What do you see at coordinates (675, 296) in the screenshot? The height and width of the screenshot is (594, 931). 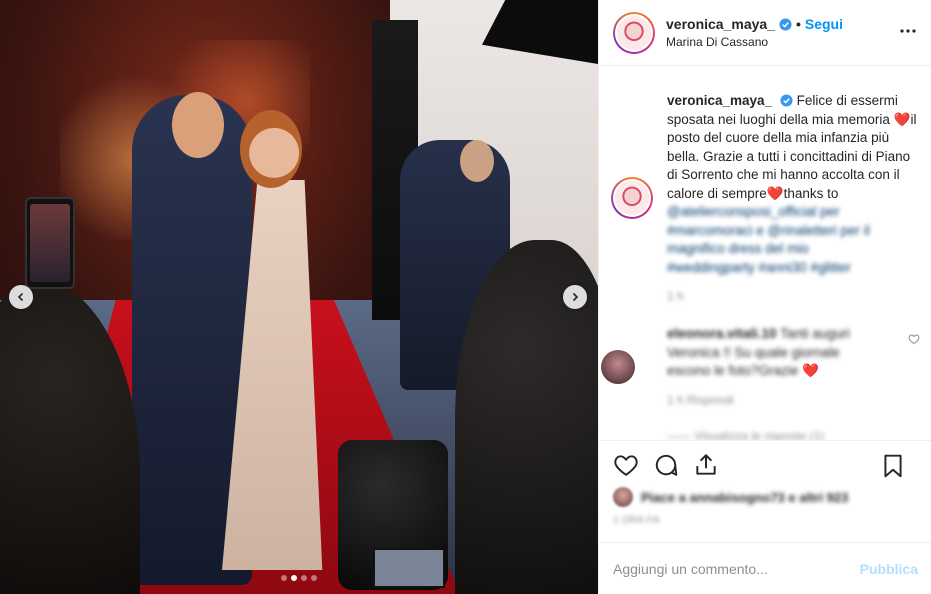 I see `caption-timestamp: 1 h` at bounding box center [675, 296].